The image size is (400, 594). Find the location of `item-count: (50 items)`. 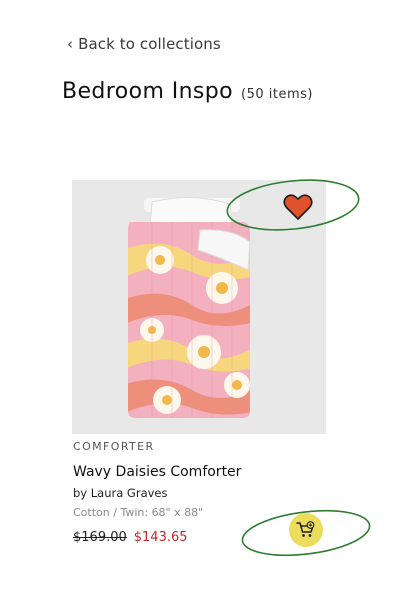

item-count: (50 items) is located at coordinates (277, 94).